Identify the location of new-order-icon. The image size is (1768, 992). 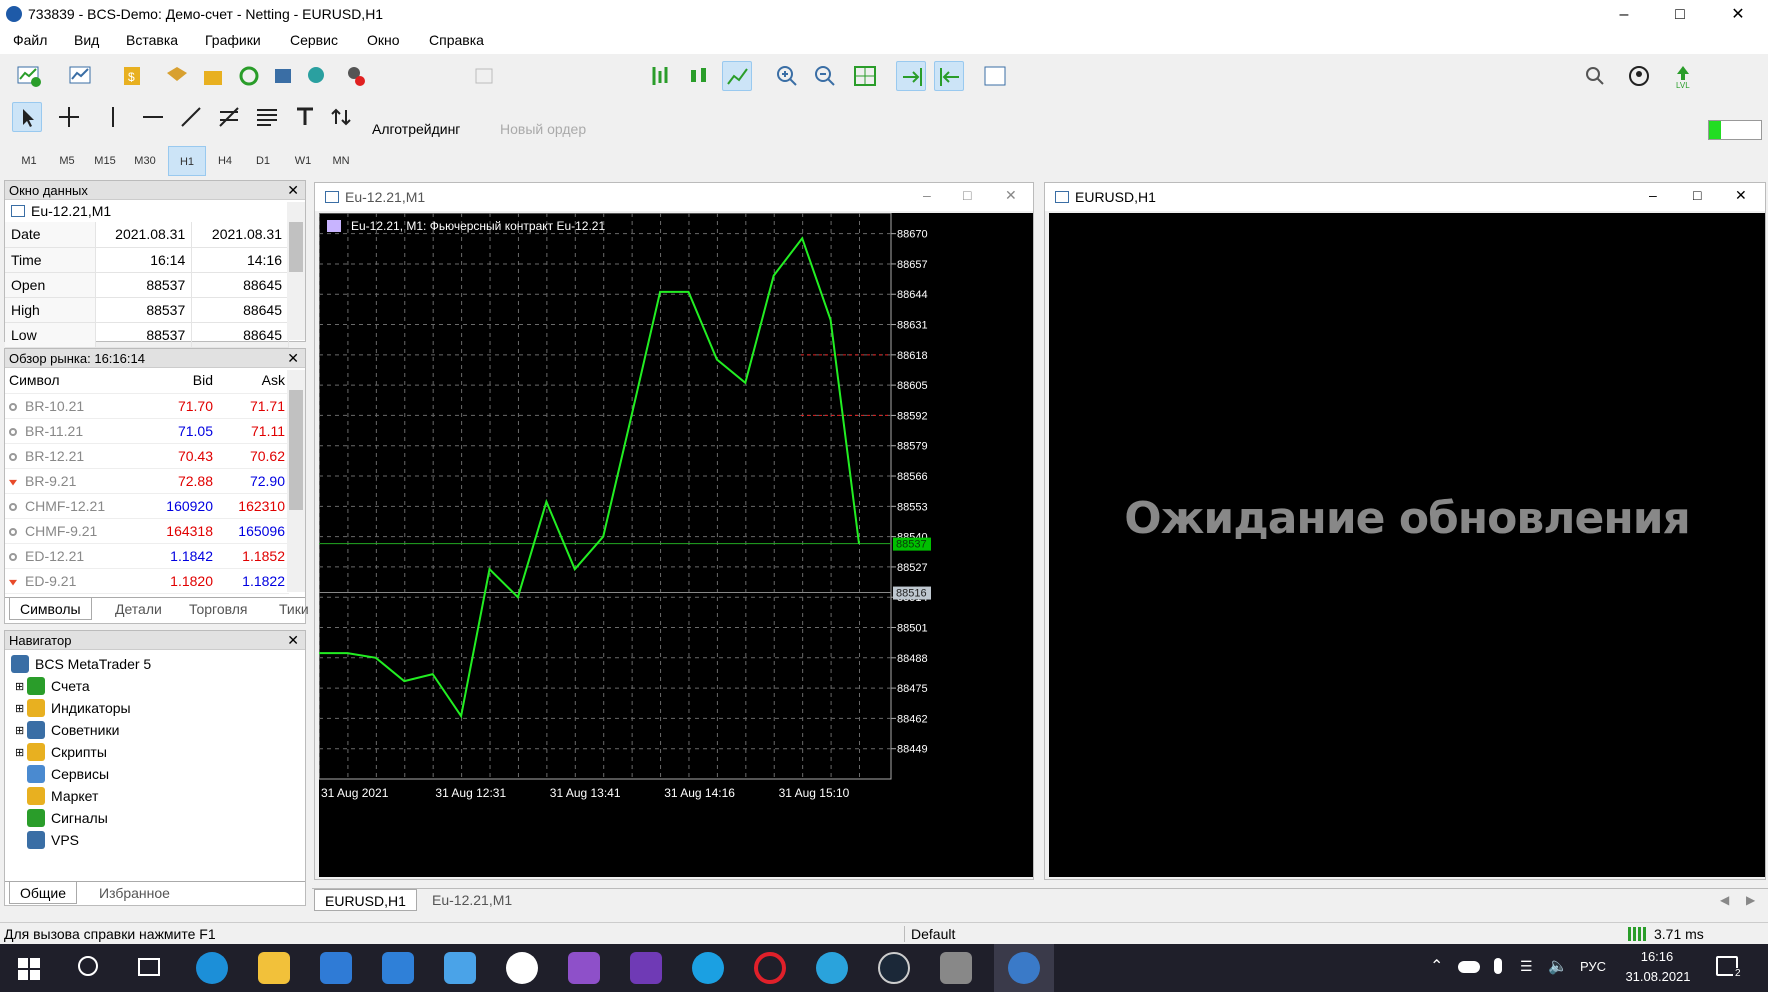
(485, 76).